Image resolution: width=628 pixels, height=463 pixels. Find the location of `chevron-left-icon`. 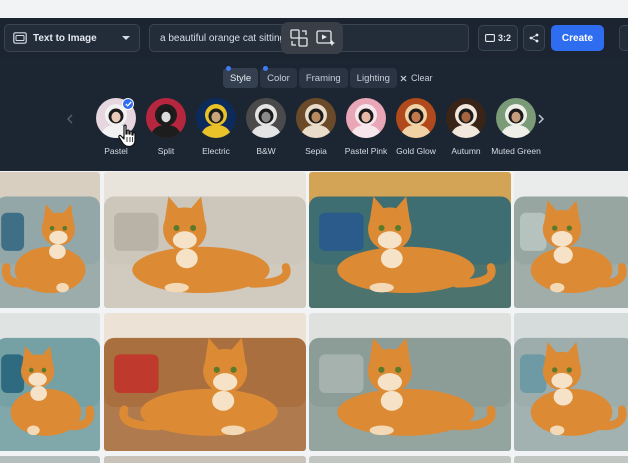

chevron-left-icon is located at coordinates (70, 119).